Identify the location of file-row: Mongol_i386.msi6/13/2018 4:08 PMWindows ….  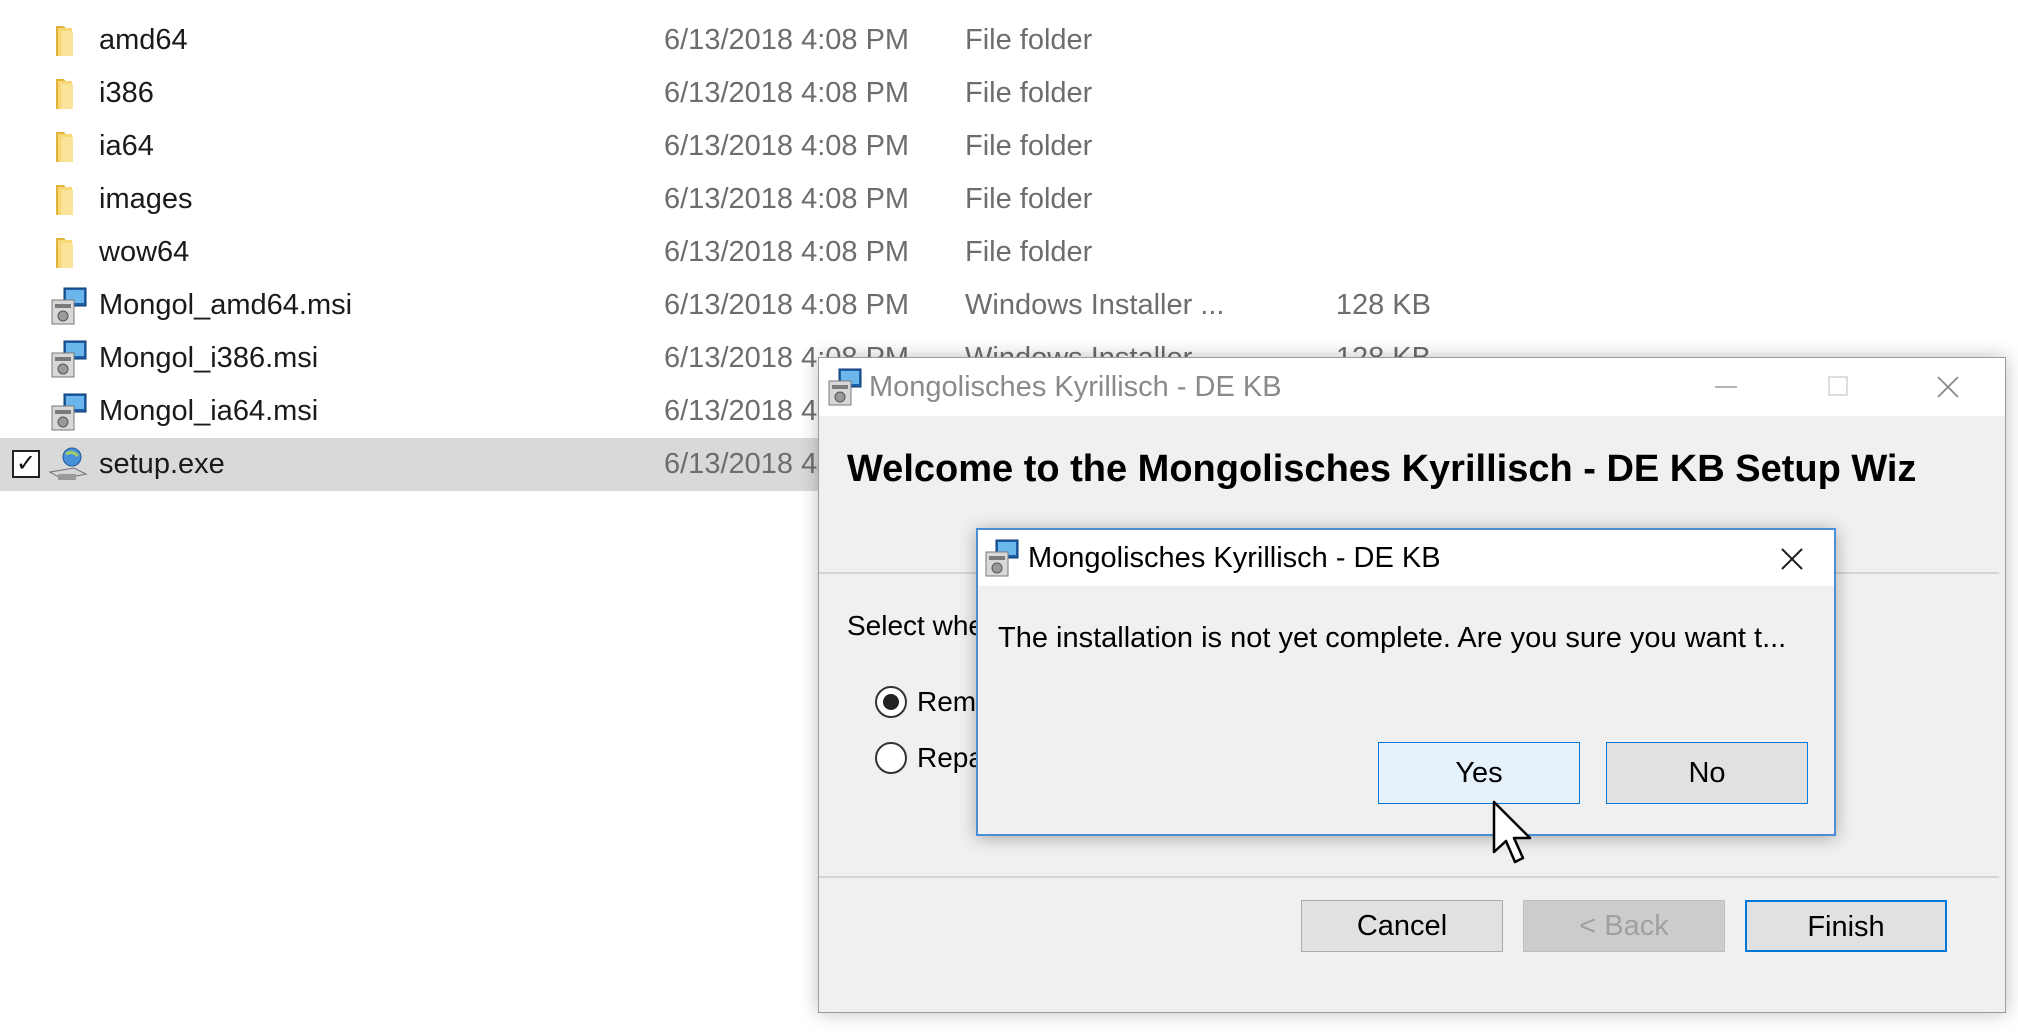
(715, 358).